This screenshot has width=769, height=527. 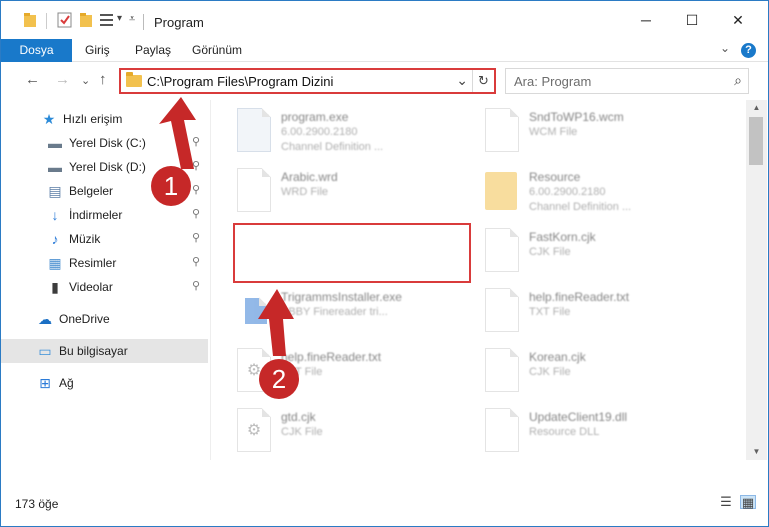 What do you see at coordinates (85, 80) in the screenshot?
I see `recent-locations-button: ⌄` at bounding box center [85, 80].